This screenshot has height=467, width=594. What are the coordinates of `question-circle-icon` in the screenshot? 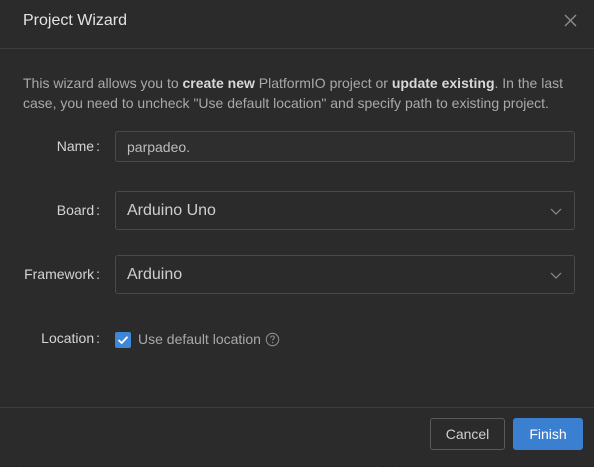 It's located at (272, 339).